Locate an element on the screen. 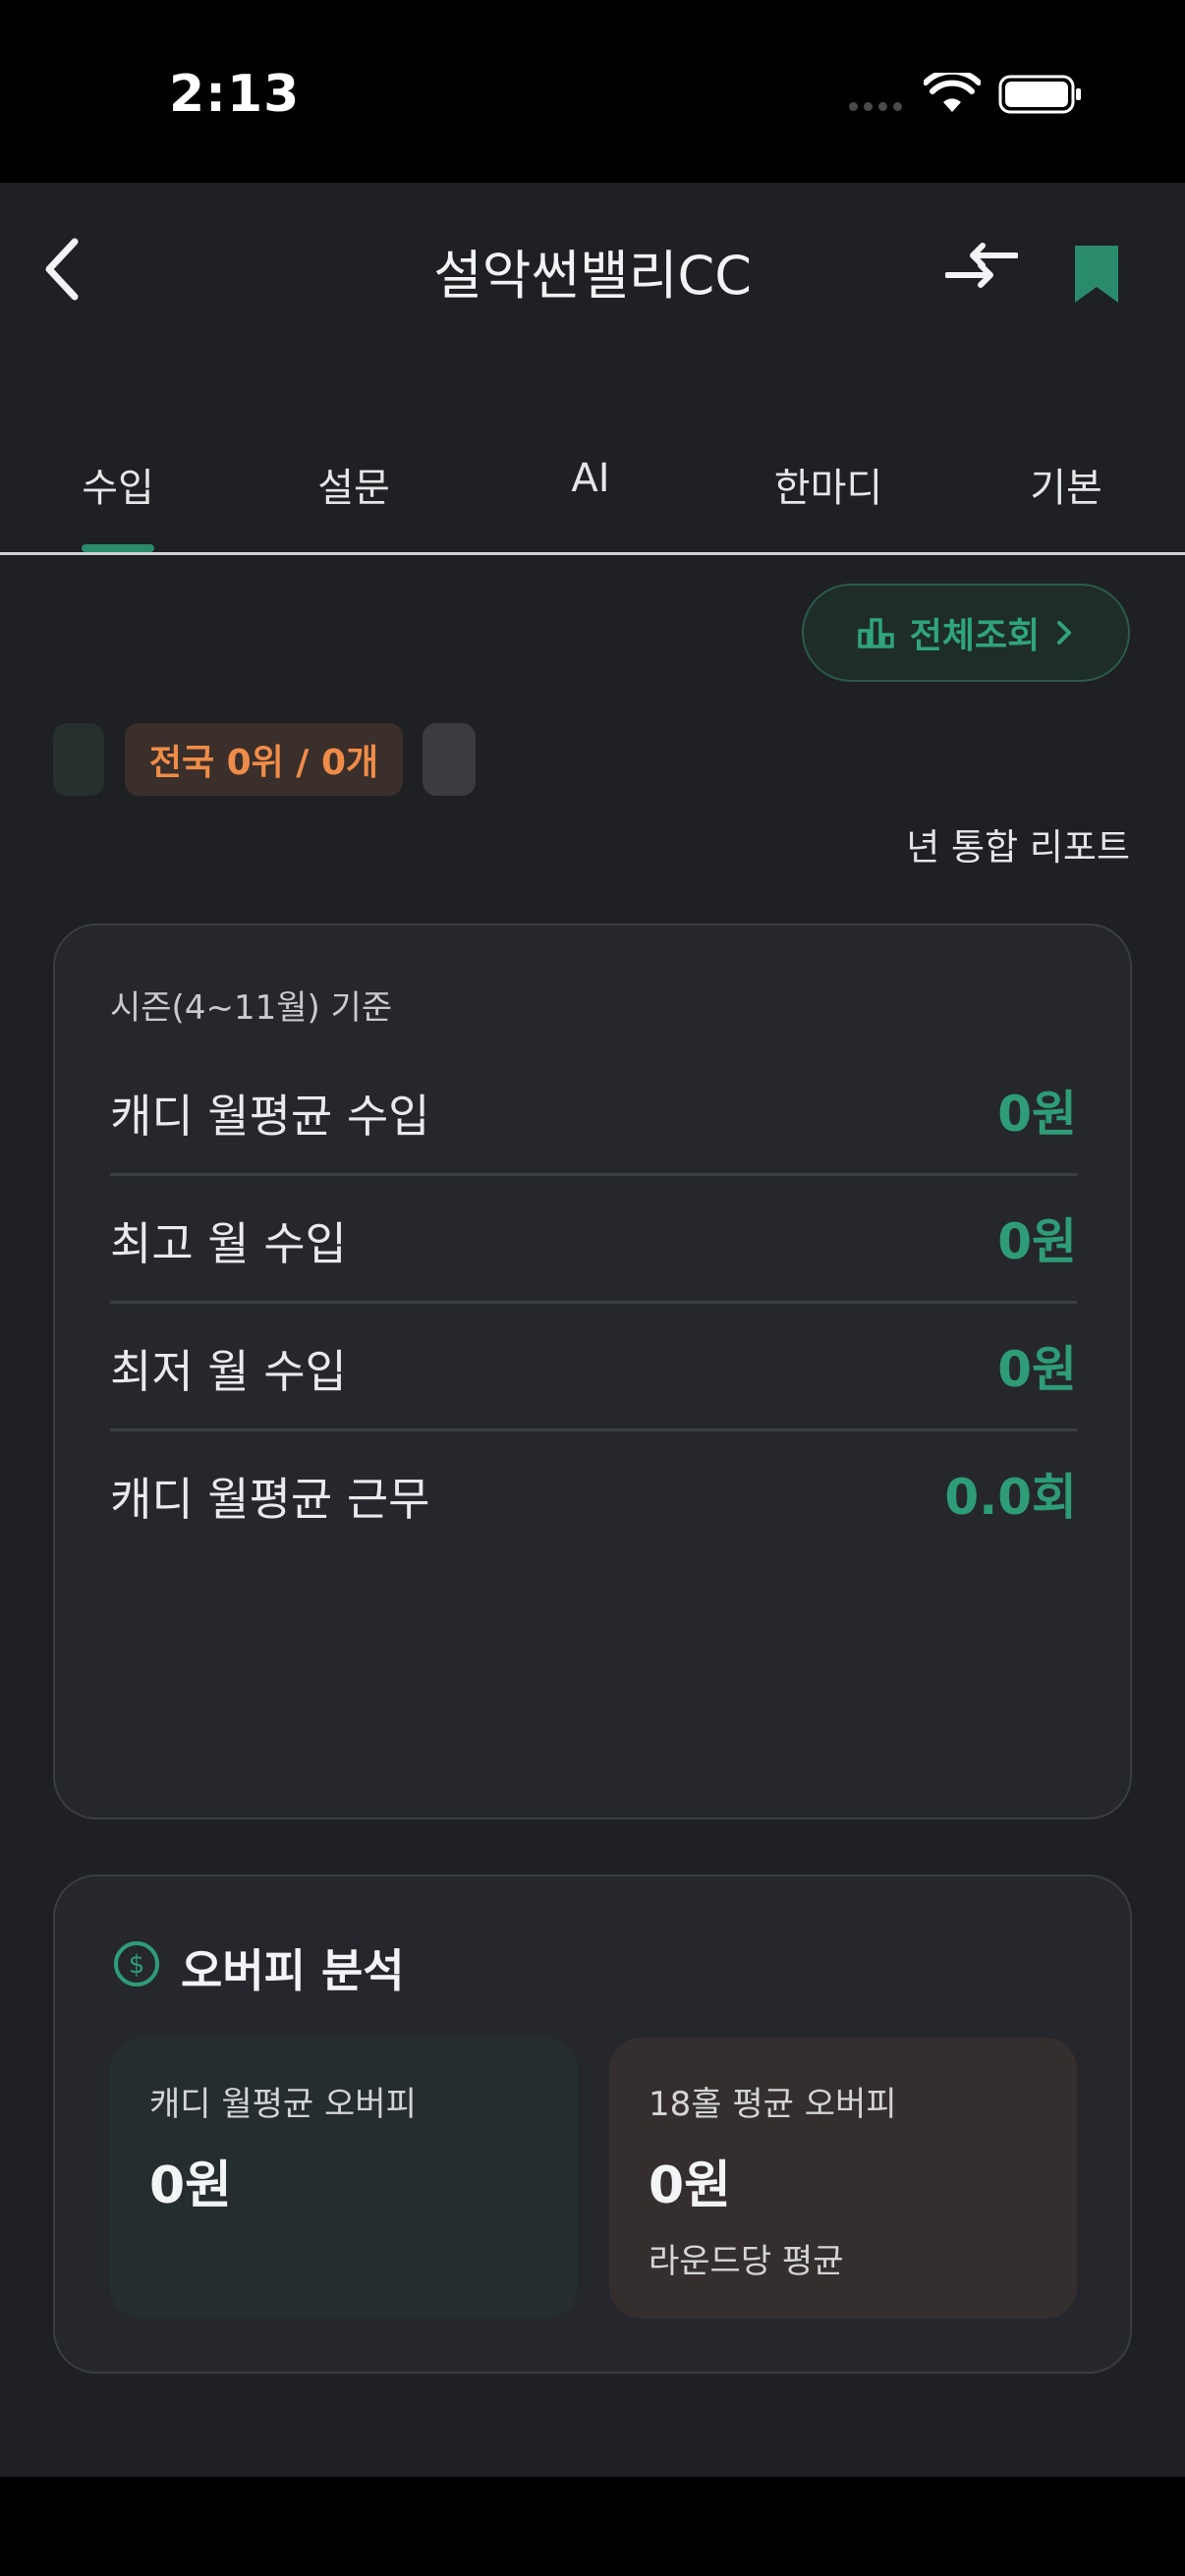 This screenshot has height=2576, width=1185. per-round-overfee-card: 18홀 평균 오버피 0원 라운드당 평균 is located at coordinates (843, 2178).